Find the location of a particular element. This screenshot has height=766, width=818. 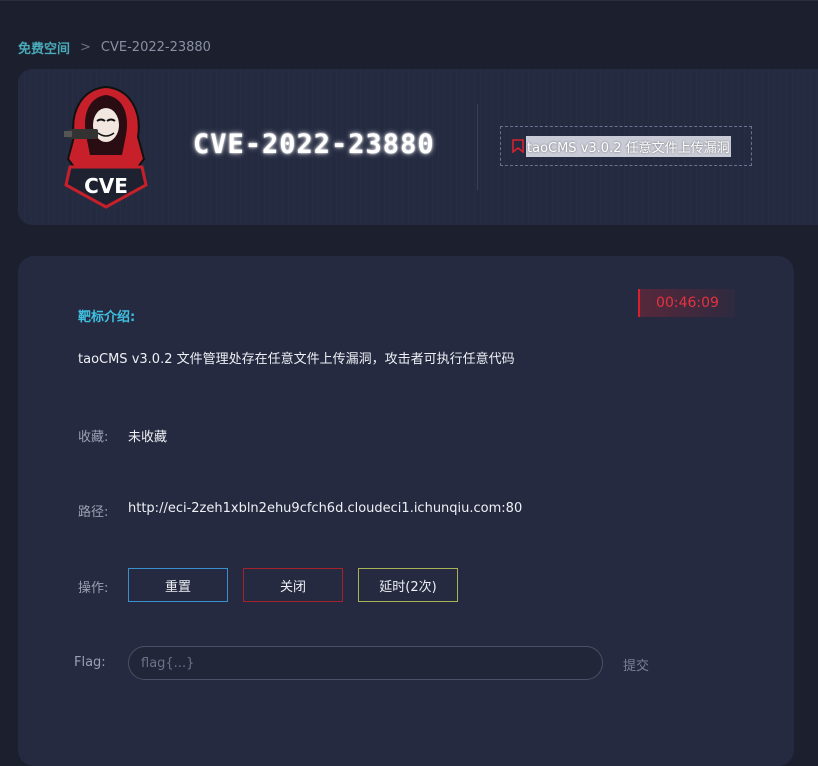

reset-button: 重置 is located at coordinates (178, 585).